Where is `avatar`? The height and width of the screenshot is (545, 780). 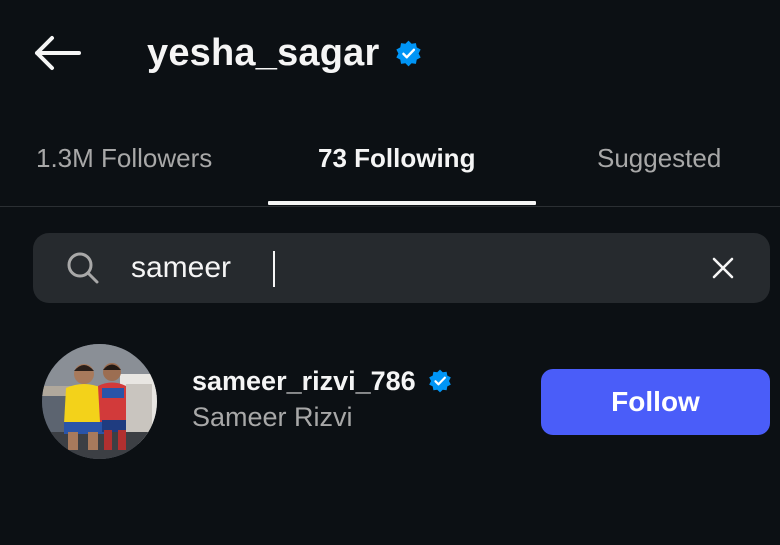
avatar is located at coordinates (99, 401).